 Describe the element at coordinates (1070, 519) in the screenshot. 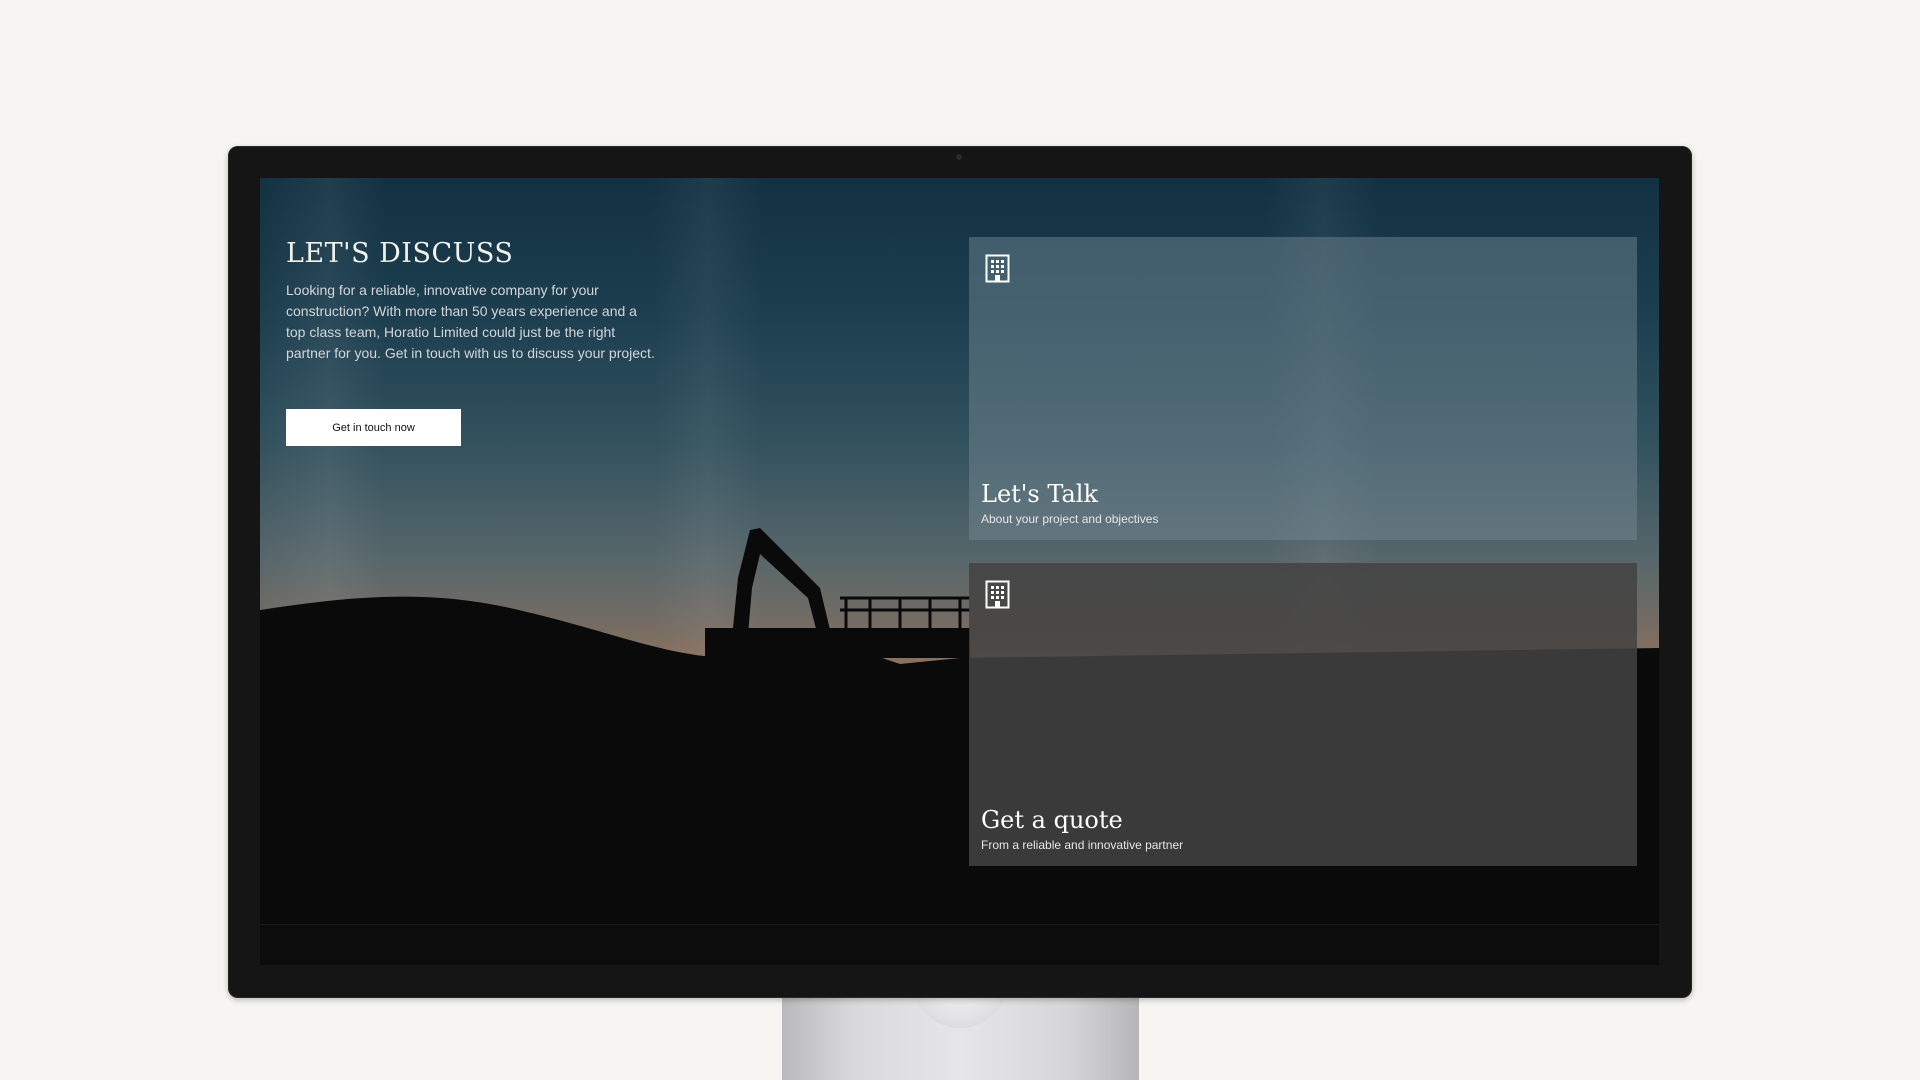

I see `lets-talk-subtitle: About your project and objectives` at that location.